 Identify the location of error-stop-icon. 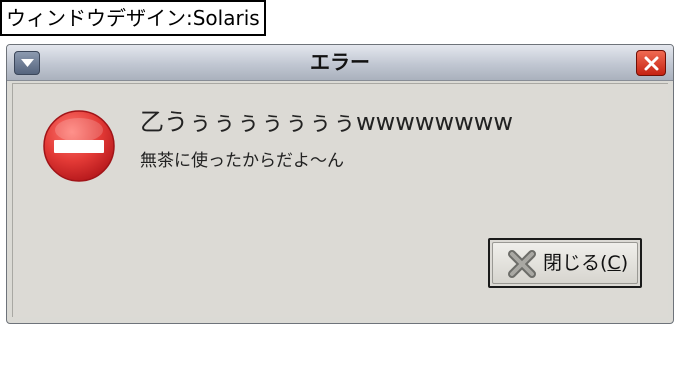
(79, 146).